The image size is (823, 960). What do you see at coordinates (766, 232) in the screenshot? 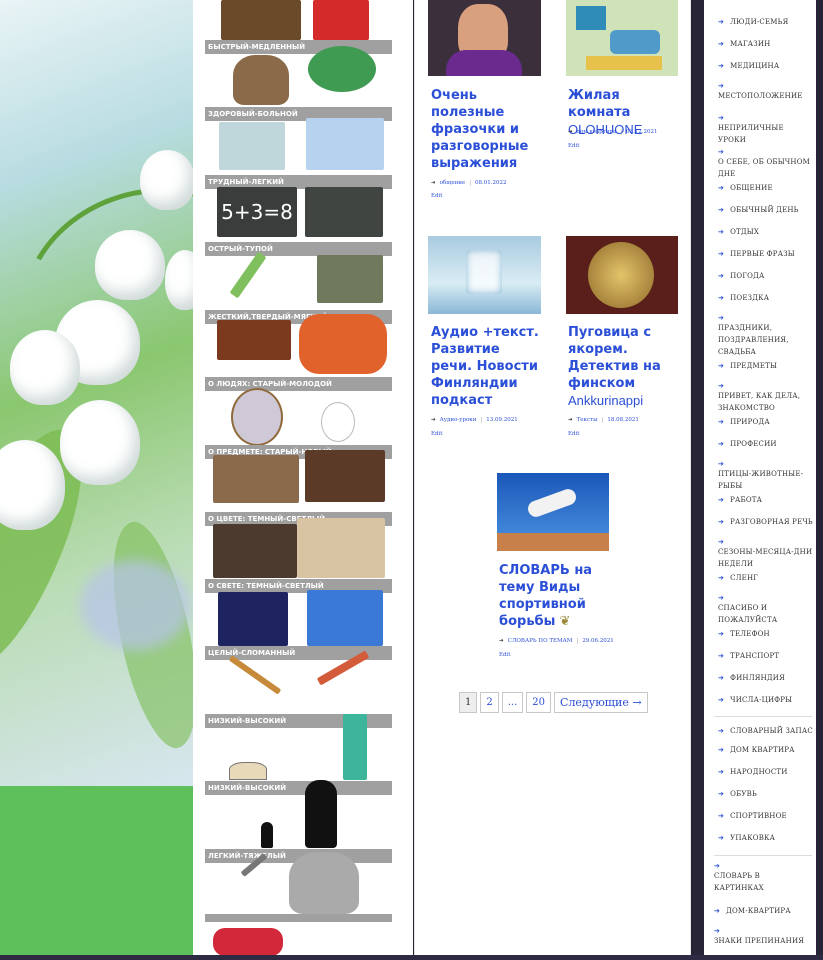
I see `sidebar-category-link: ➔ отдых` at bounding box center [766, 232].